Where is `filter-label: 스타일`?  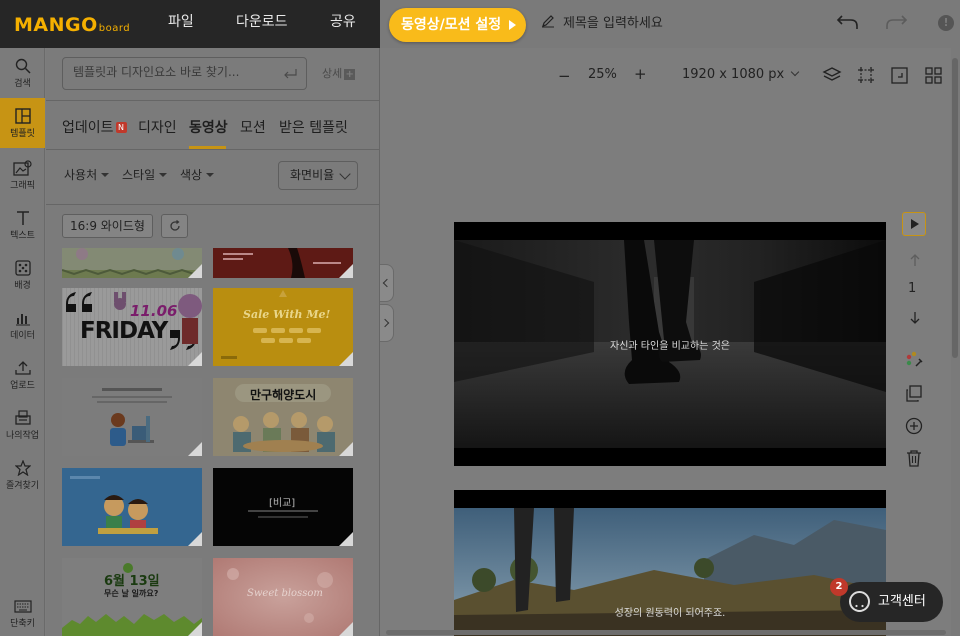 filter-label: 스타일 is located at coordinates (139, 175).